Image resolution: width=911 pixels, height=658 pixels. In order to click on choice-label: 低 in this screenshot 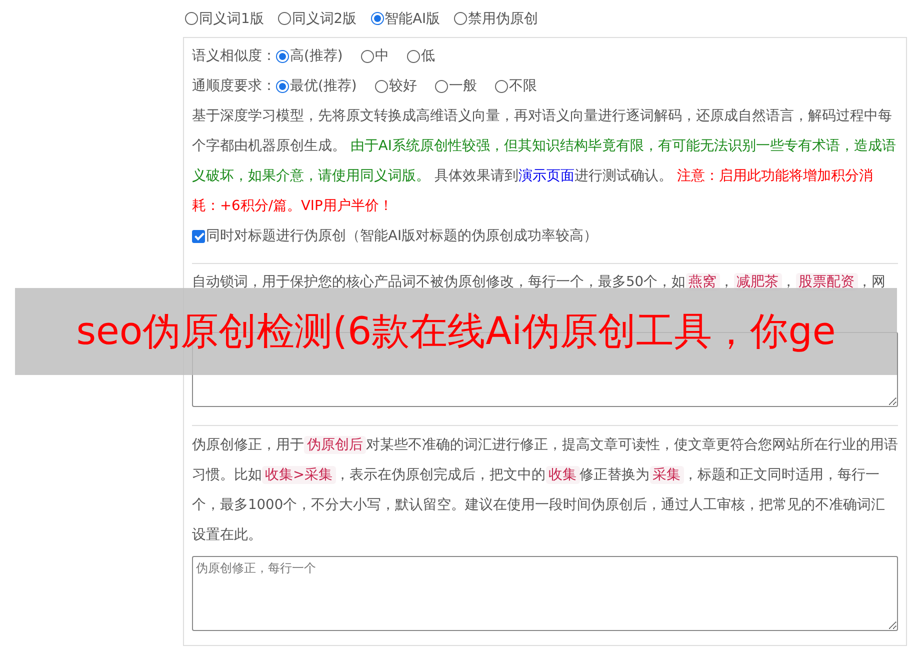, I will do `click(427, 56)`.